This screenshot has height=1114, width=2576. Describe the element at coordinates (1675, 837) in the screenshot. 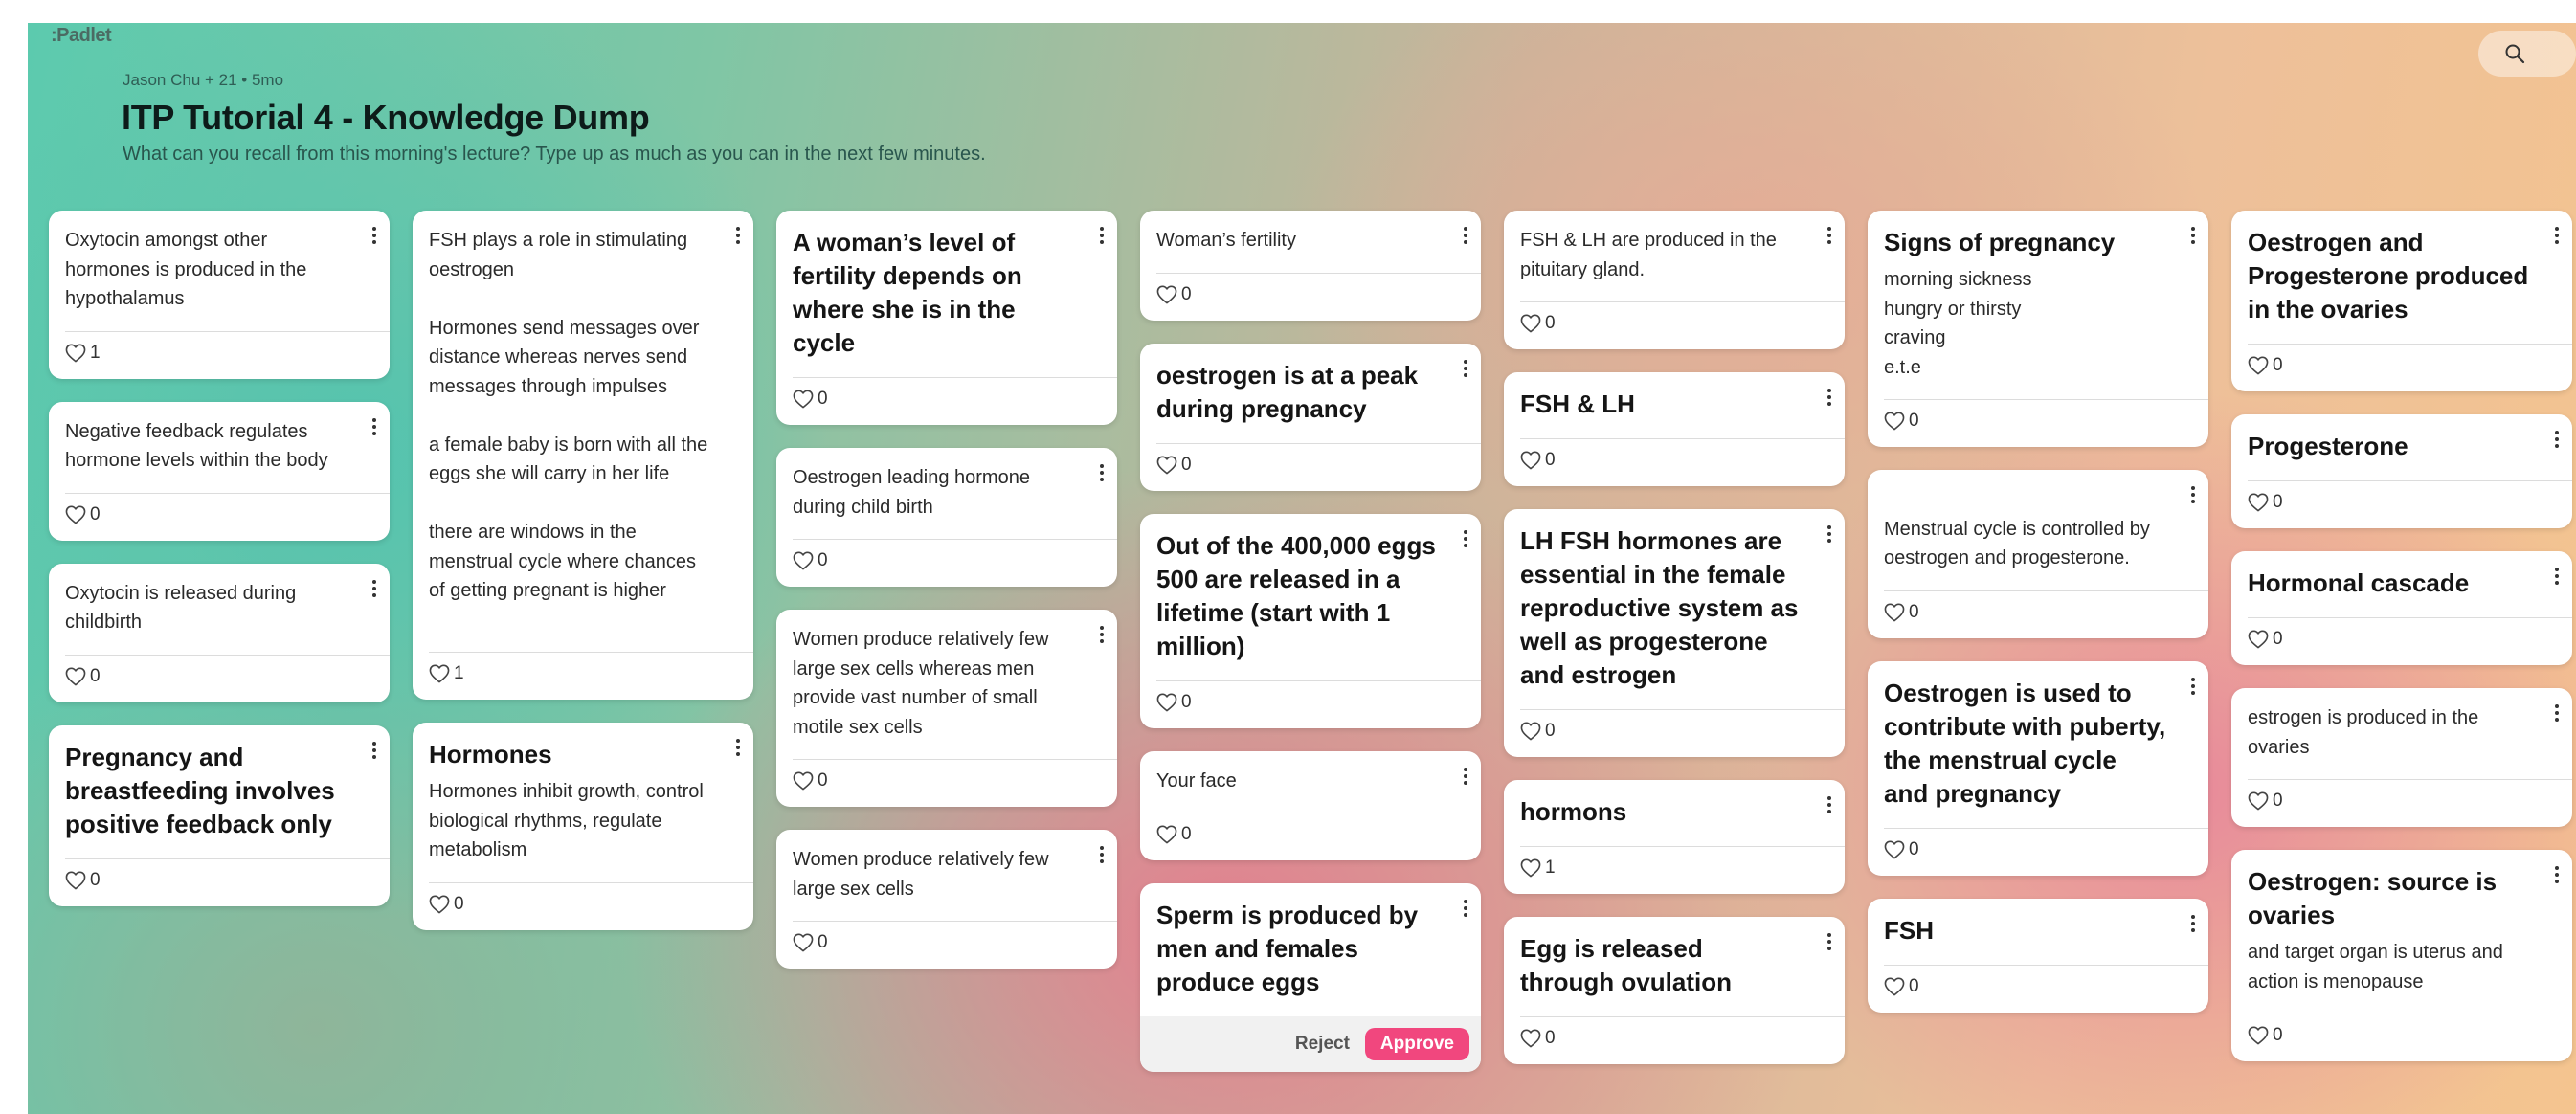

I see `post-card: hormons 1` at that location.